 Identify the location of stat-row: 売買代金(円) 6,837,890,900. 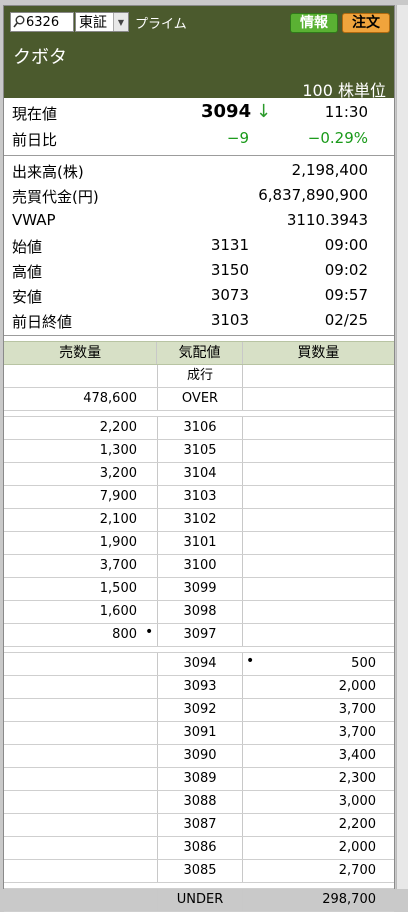
(199, 195).